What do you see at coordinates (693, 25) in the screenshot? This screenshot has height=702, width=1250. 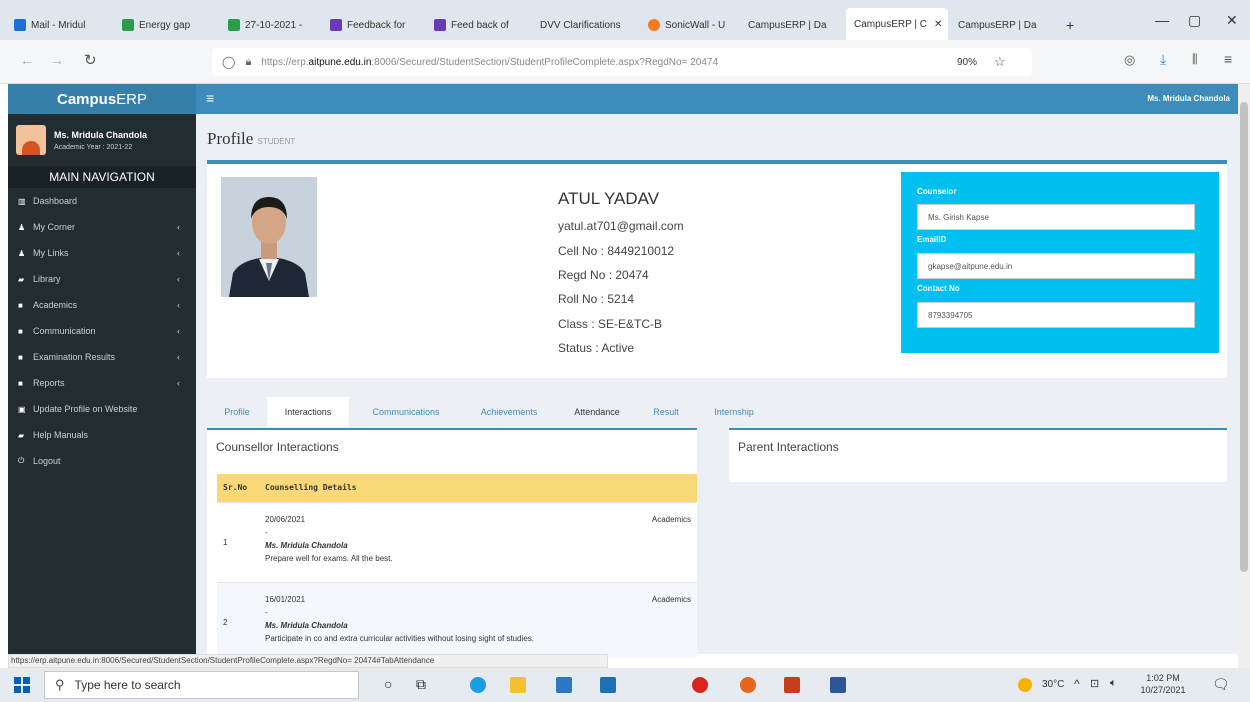 I see `browser-tab: SonicWall - U` at bounding box center [693, 25].